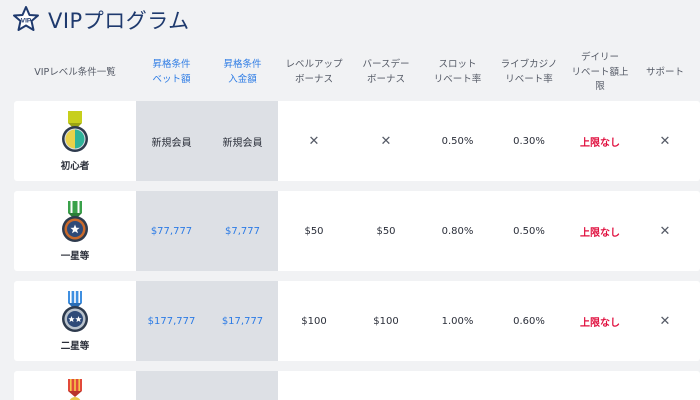  I want to click on levelup-bonus: $100, so click(314, 321).